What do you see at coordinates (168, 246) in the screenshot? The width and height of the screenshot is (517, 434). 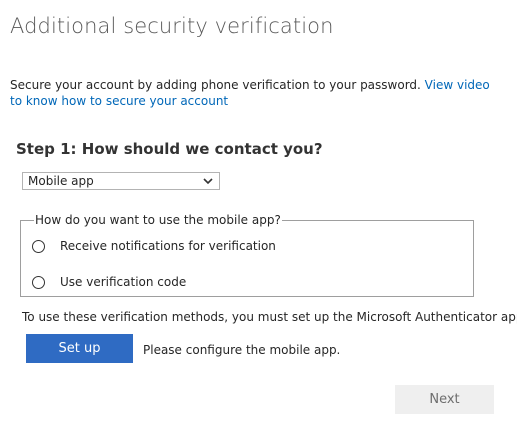 I see `option-receive-notifications-label: Receive notifications for verification` at bounding box center [168, 246].